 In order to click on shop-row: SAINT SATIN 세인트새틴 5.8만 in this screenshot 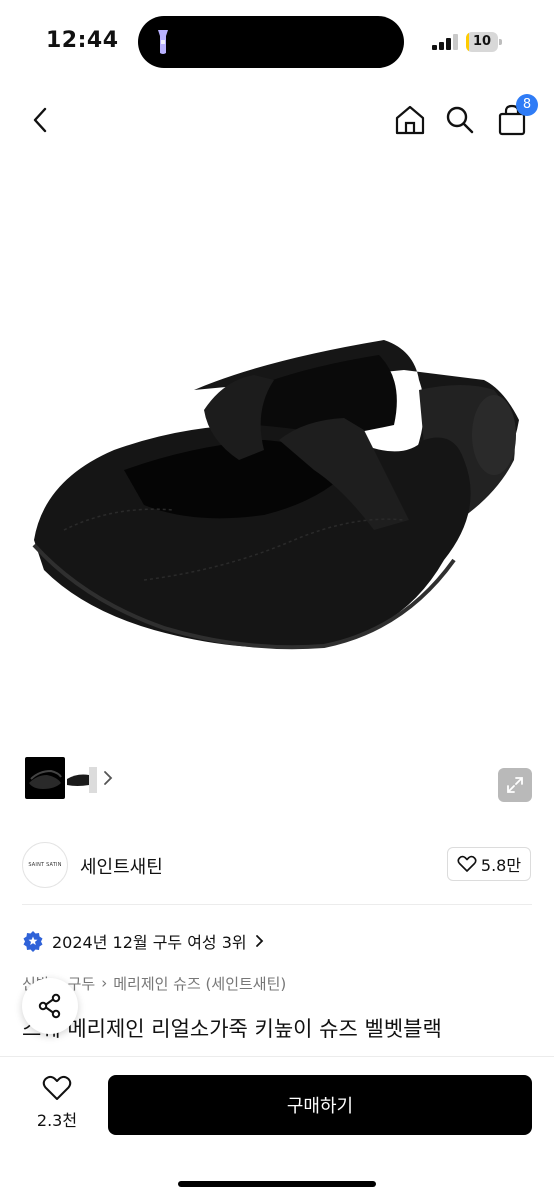, I will do `click(277, 865)`.